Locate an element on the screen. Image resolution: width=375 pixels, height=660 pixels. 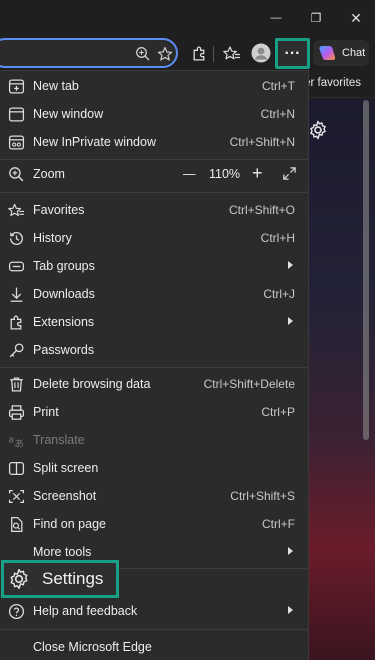
translate-icon: aあ is located at coordinates (16, 442).